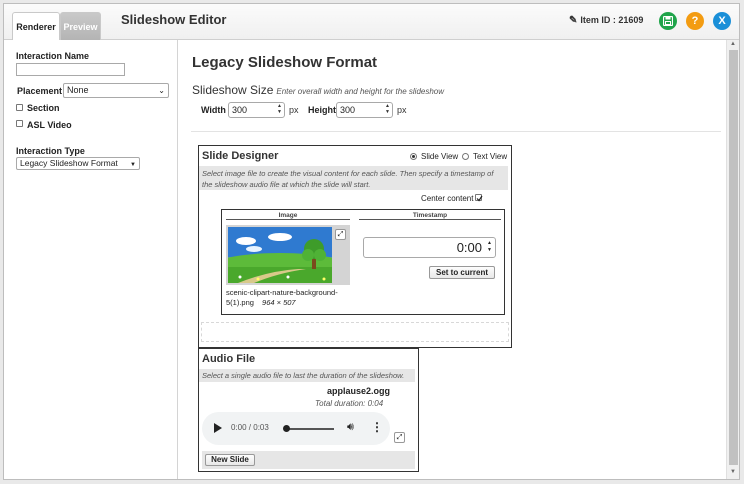  Describe the element at coordinates (350, 427) in the screenshot. I see `volume-icon: 🔊︎` at that location.